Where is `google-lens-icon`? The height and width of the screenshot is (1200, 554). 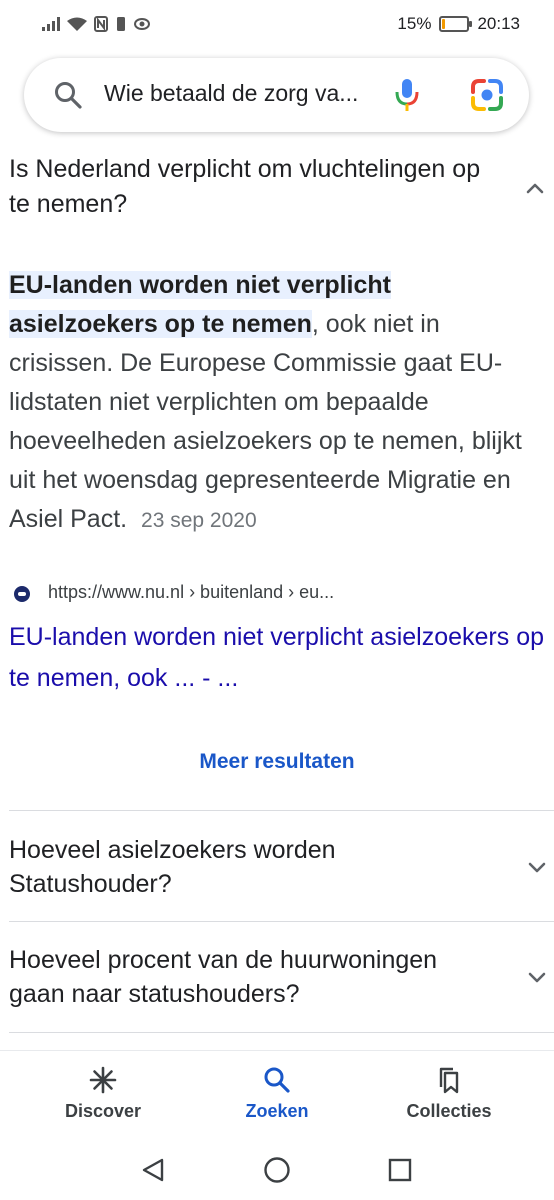 google-lens-icon is located at coordinates (487, 95).